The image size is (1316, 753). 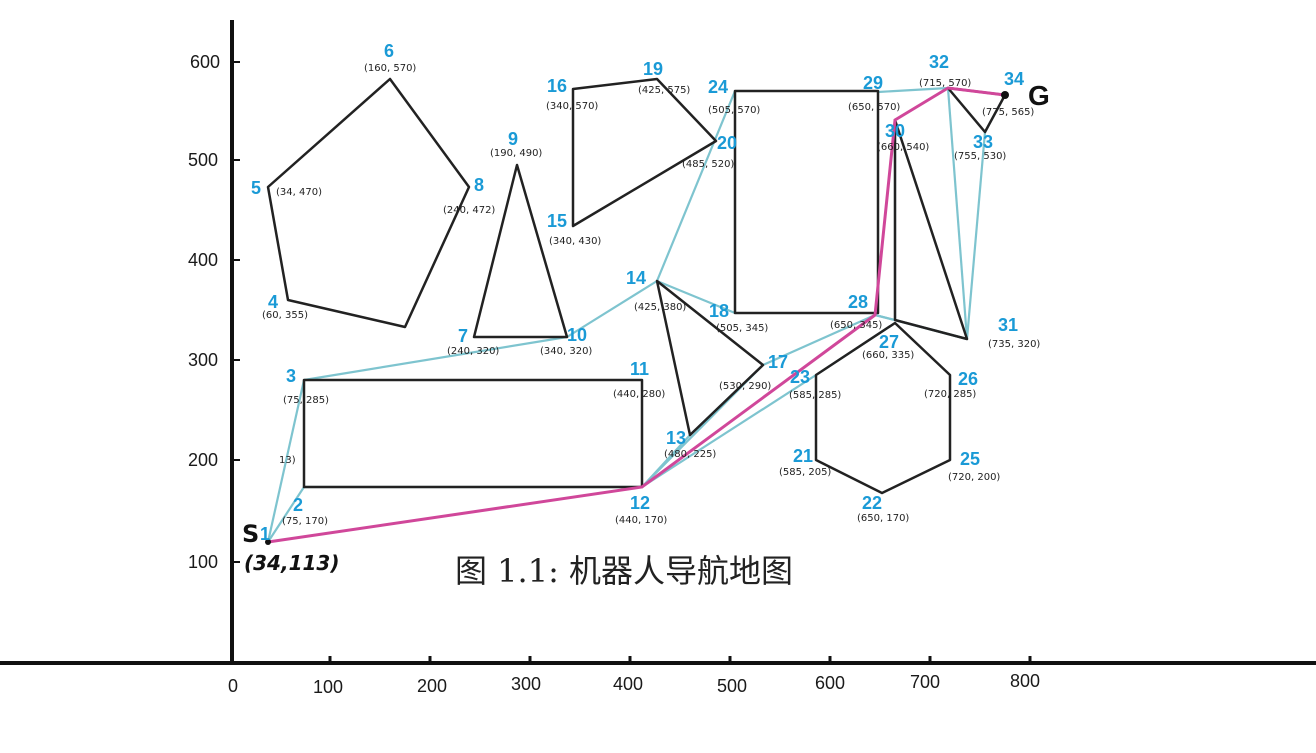 What do you see at coordinates (970, 459) in the screenshot?
I see `vertex-id: 25` at bounding box center [970, 459].